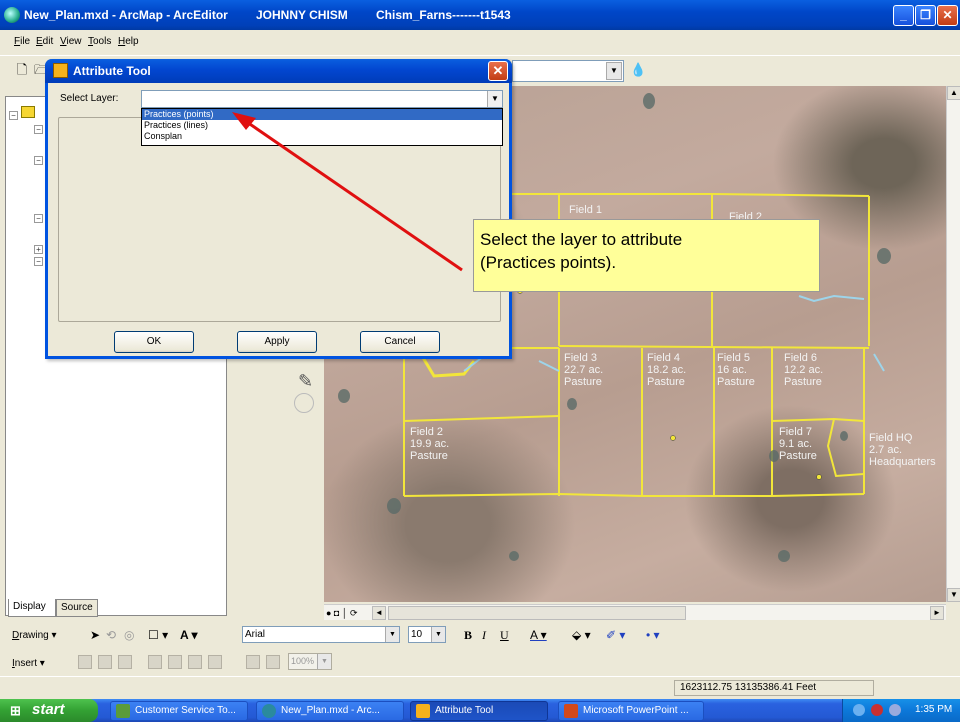  Describe the element at coordinates (937, 613) in the screenshot. I see `scroll-right-icon: ►` at that location.